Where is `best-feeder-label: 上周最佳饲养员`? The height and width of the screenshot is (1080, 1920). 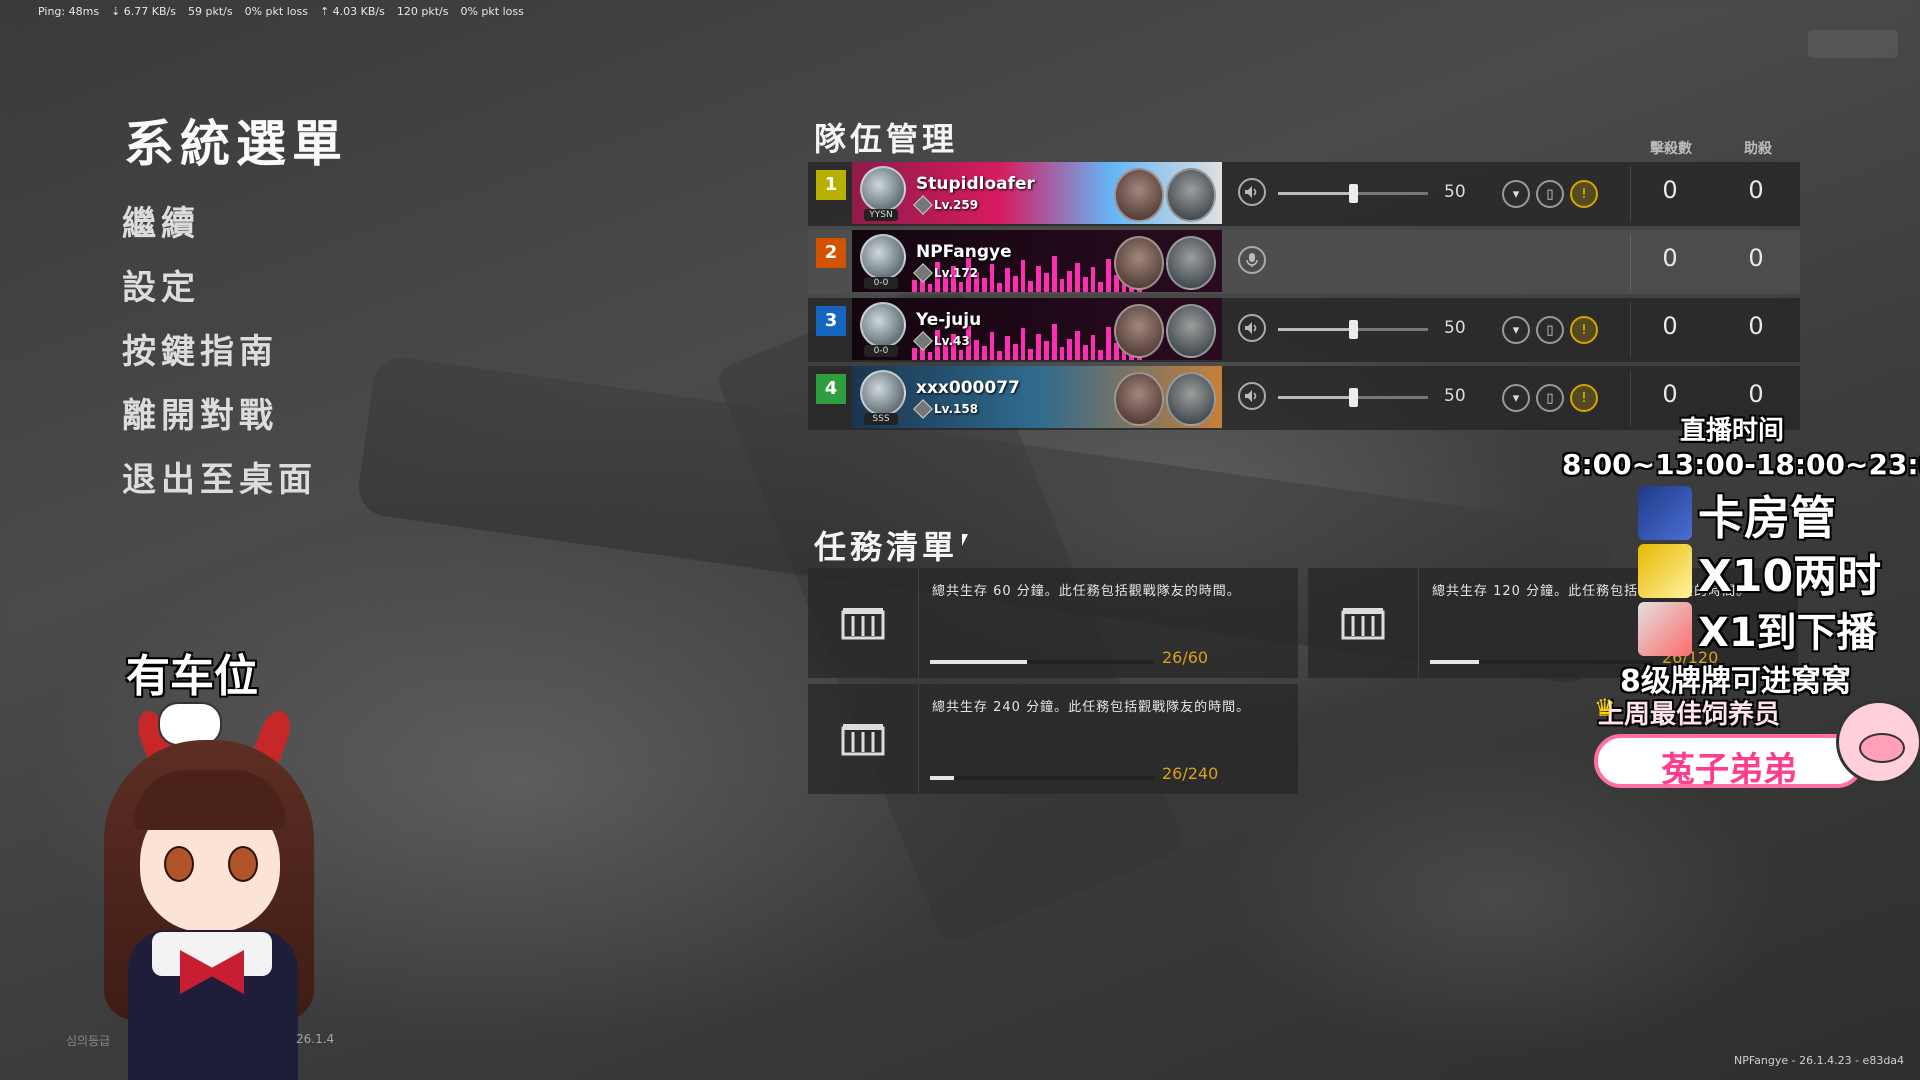
best-feeder-label: 上周最佳饲养员 is located at coordinates (1689, 715).